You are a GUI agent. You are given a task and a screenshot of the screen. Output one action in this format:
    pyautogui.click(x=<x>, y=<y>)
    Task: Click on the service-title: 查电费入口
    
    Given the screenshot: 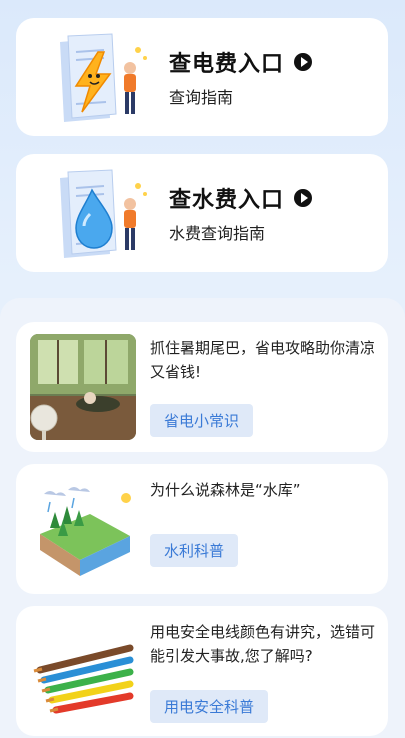 What is the action you would take?
    pyautogui.click(x=226, y=62)
    